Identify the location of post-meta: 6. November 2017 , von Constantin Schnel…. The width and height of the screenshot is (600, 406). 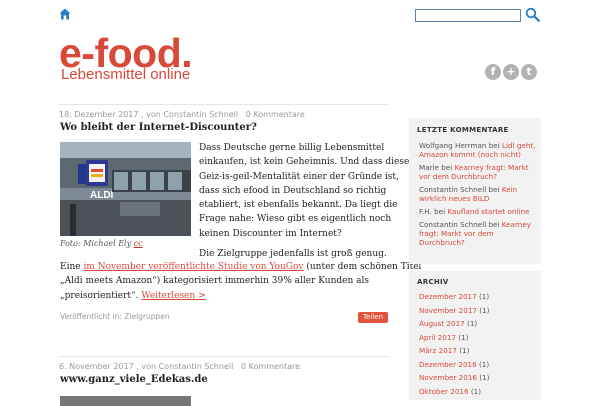
(179, 367).